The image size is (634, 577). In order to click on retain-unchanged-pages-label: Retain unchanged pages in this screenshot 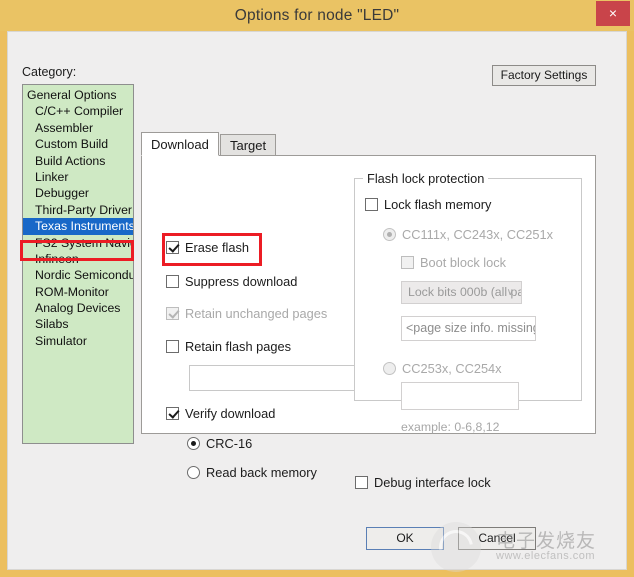, I will do `click(256, 313)`.